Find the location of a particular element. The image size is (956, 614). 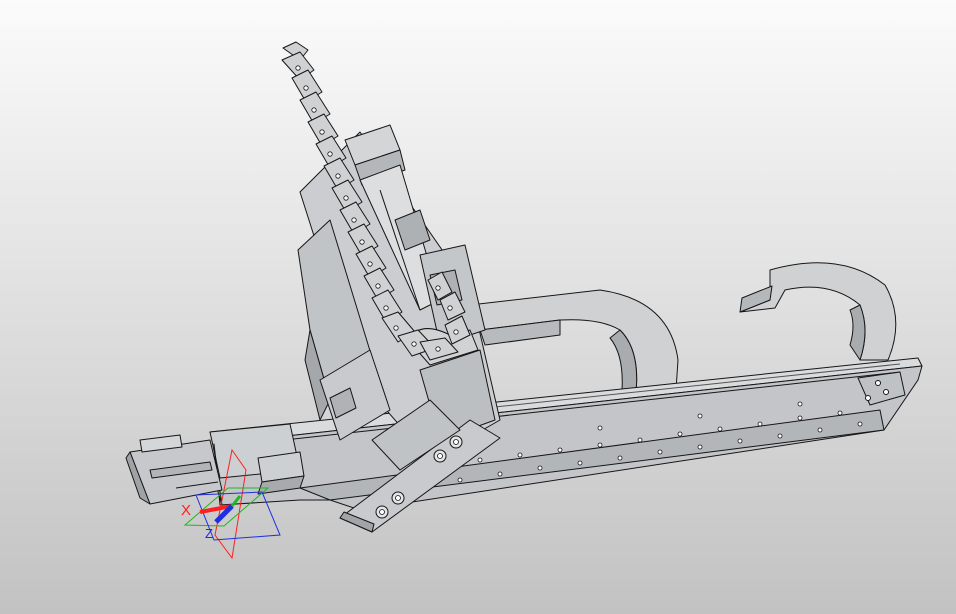

z-axis-label: Z is located at coordinates (209, 533).